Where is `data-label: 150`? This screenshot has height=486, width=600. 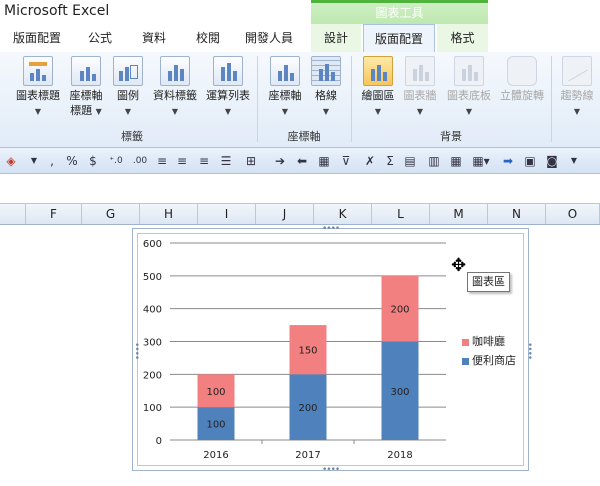 data-label: 150 is located at coordinates (307, 351).